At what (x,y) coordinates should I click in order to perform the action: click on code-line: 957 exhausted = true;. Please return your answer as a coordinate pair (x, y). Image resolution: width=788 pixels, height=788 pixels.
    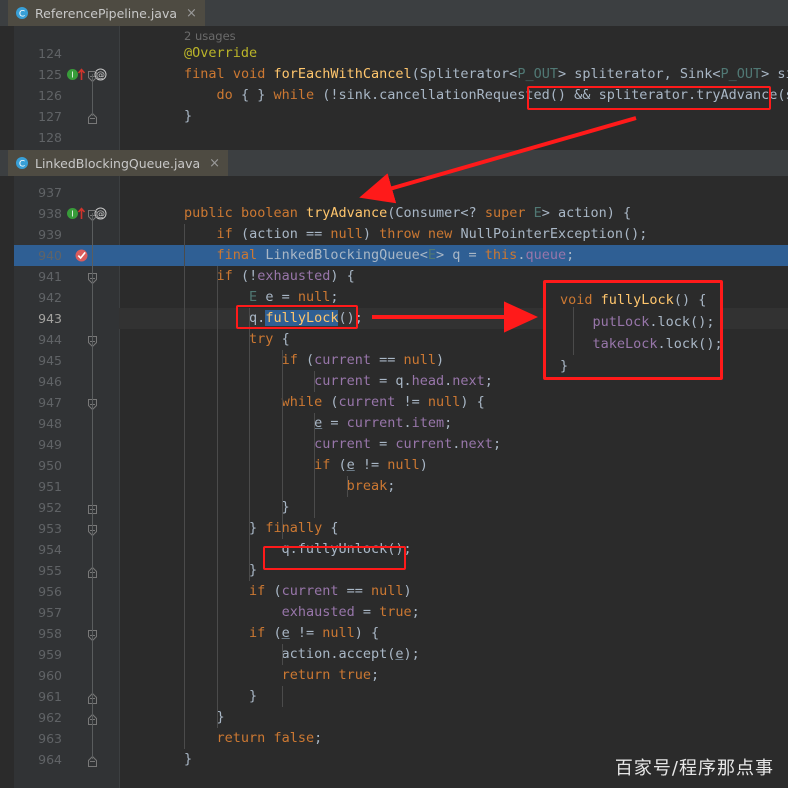
    Looking at the image, I should click on (394, 612).